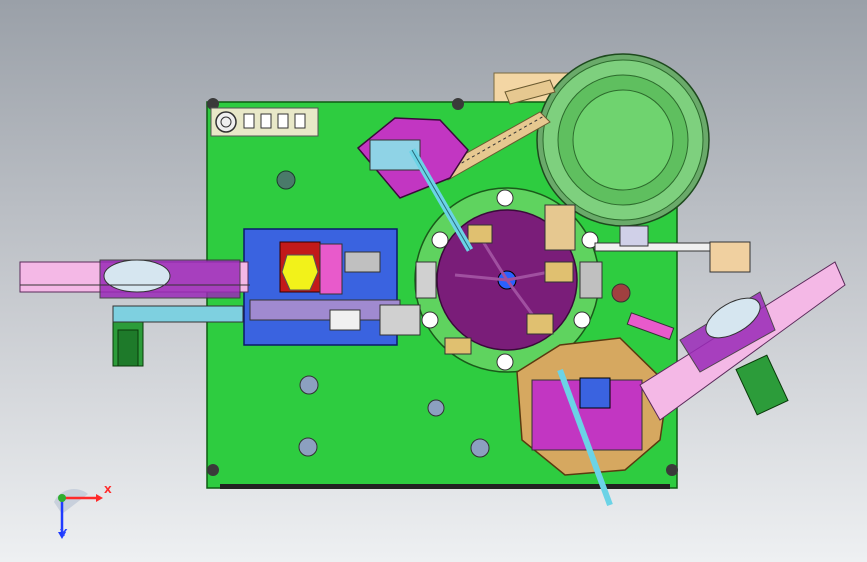 The width and height of the screenshot is (867, 562). What do you see at coordinates (108, 490) in the screenshot?
I see `x-axis-label: X` at bounding box center [108, 490].